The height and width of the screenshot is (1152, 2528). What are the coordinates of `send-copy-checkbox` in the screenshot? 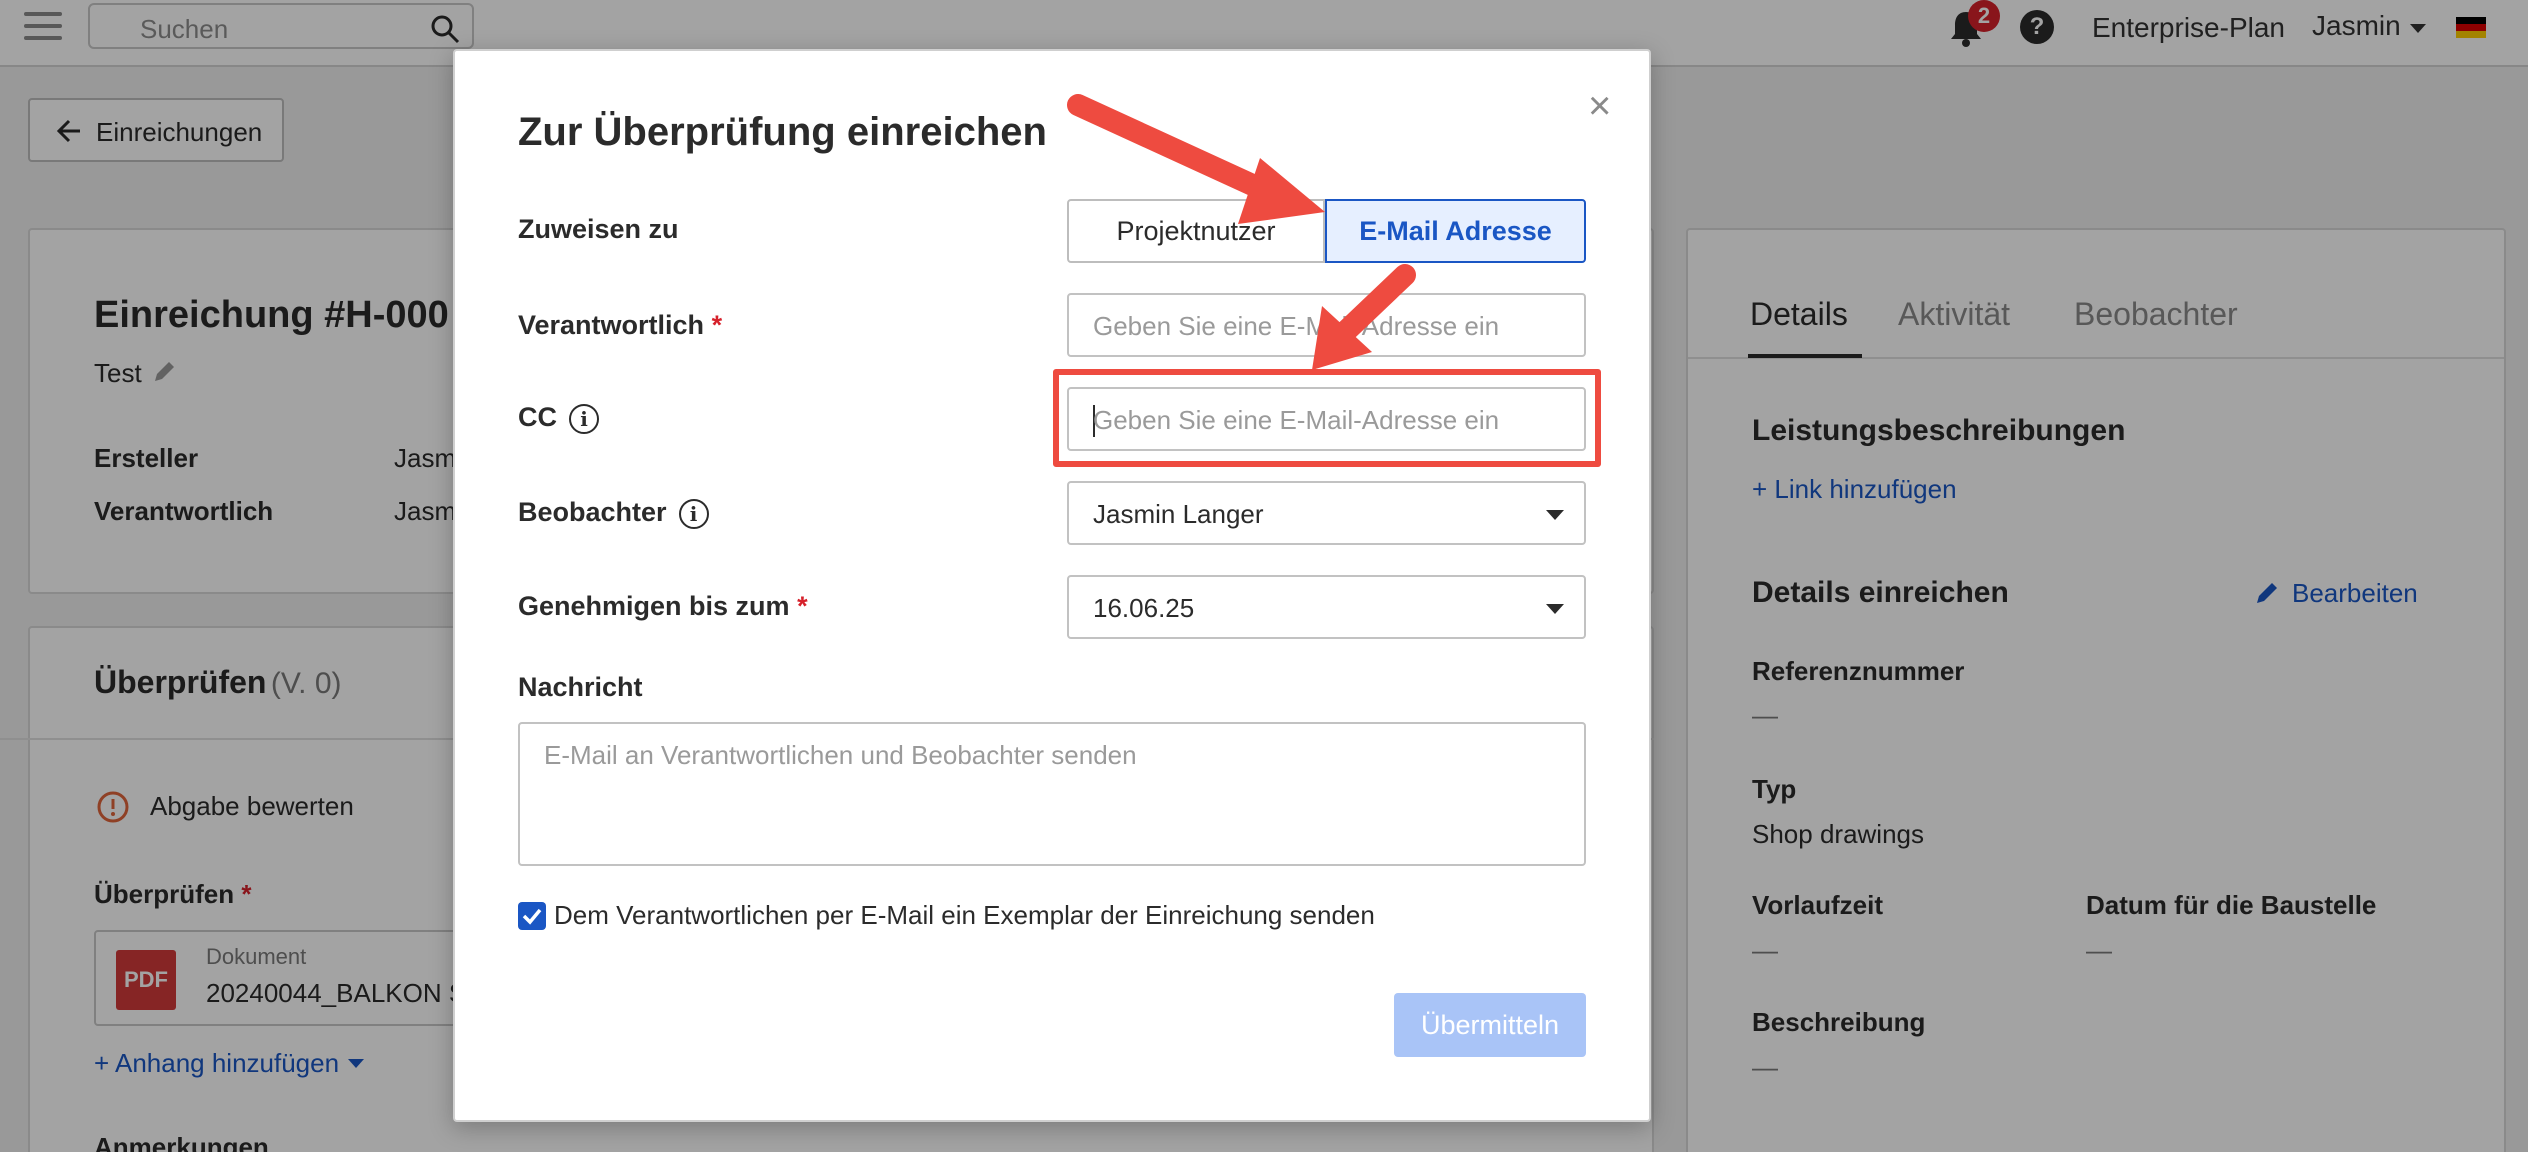 It's located at (532, 916).